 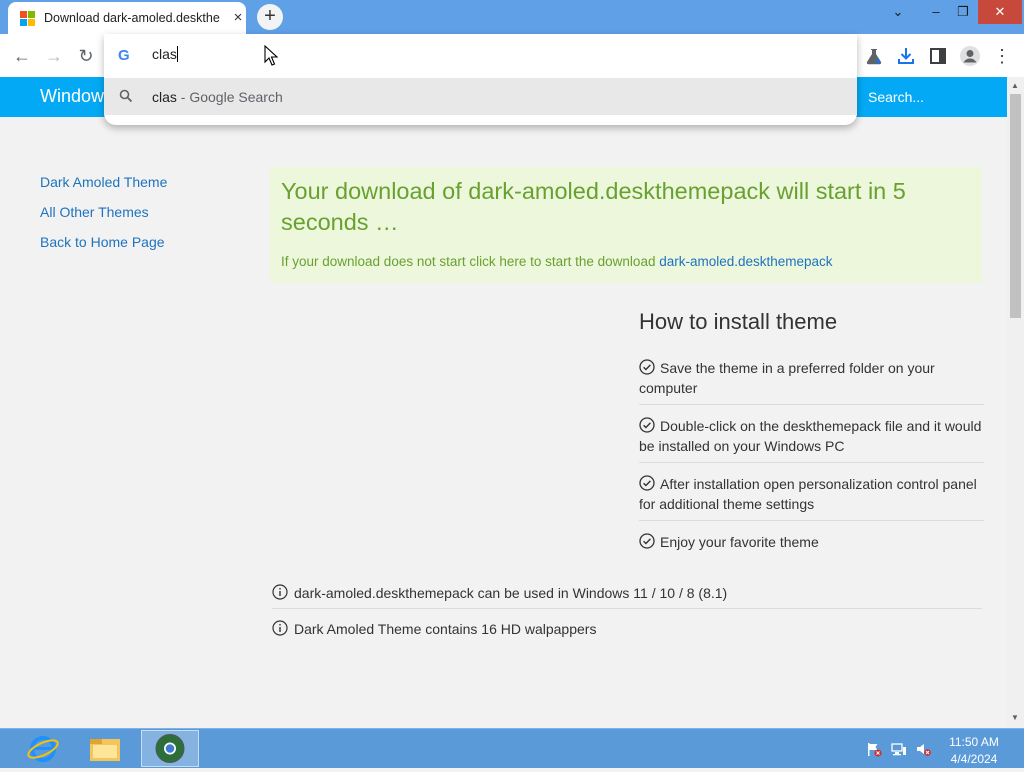 What do you see at coordinates (1015, 402) in the screenshot?
I see `page-scrollbar: ▲ ▼` at bounding box center [1015, 402].